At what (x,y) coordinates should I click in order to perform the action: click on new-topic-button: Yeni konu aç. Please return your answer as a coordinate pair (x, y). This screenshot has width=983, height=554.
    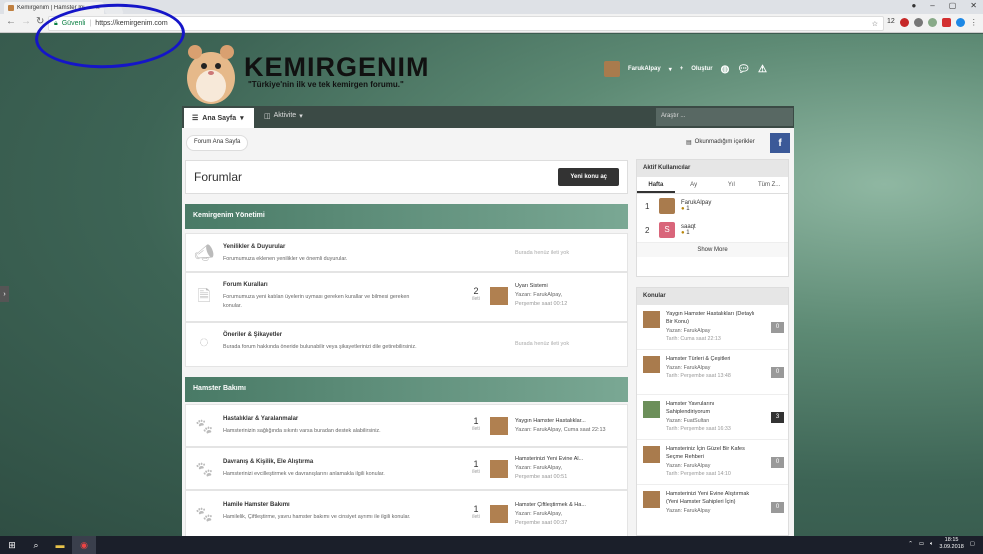
    Looking at the image, I should click on (588, 177).